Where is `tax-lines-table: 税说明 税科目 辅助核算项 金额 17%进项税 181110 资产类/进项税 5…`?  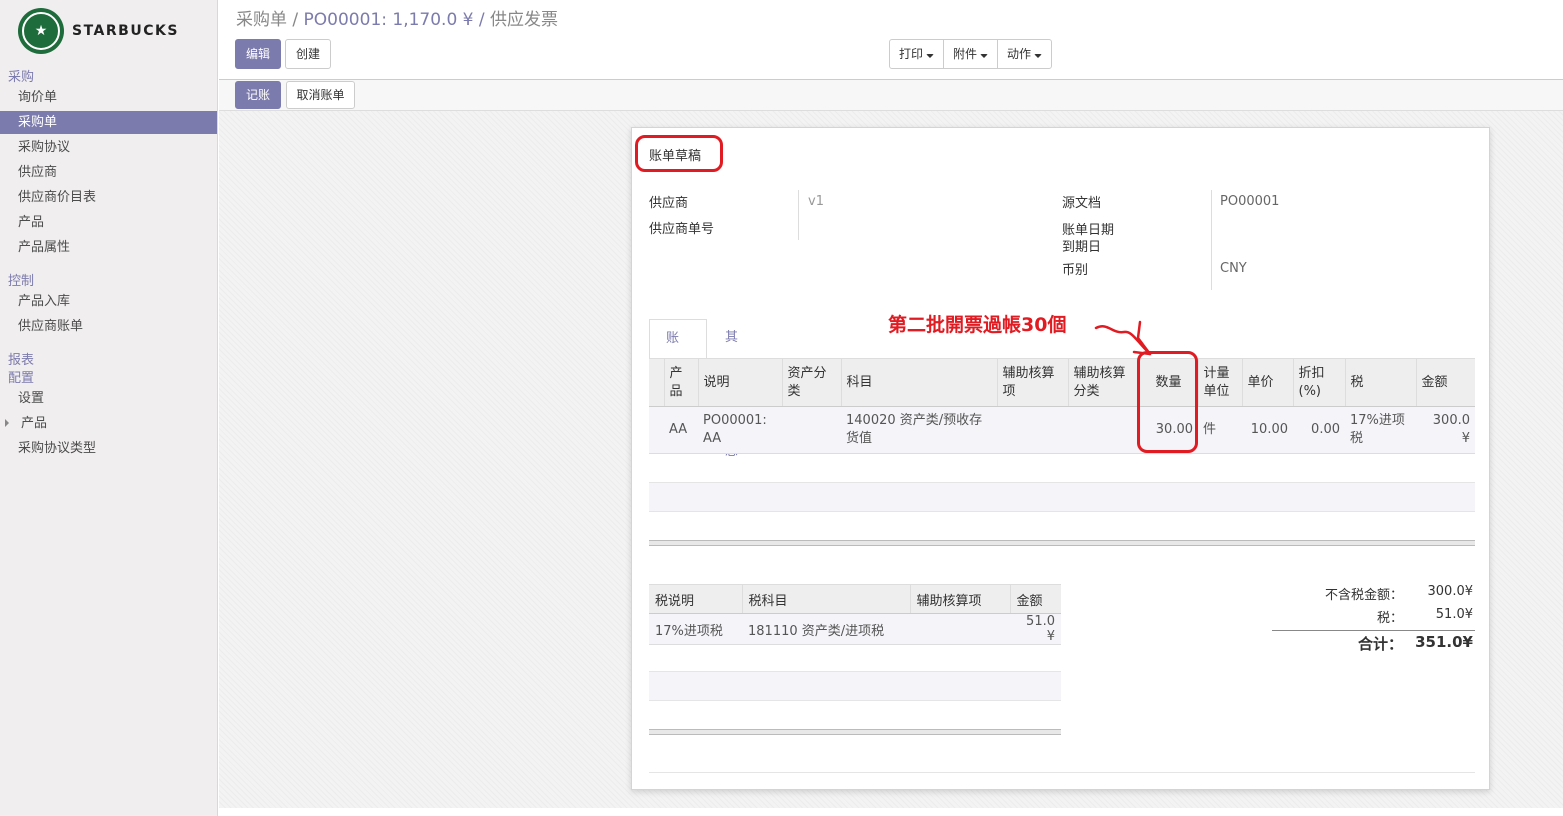 tax-lines-table: 税说明 税科目 辅助核算项 金额 17%进项税 181110 资产类/进项税 5… is located at coordinates (855, 614).